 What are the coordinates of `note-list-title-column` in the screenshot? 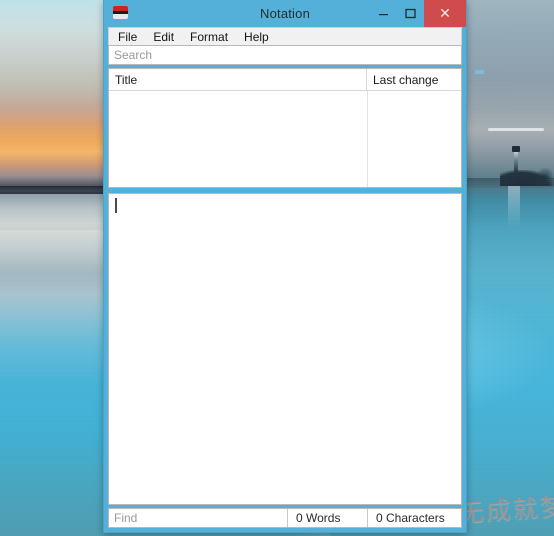 It's located at (238, 139).